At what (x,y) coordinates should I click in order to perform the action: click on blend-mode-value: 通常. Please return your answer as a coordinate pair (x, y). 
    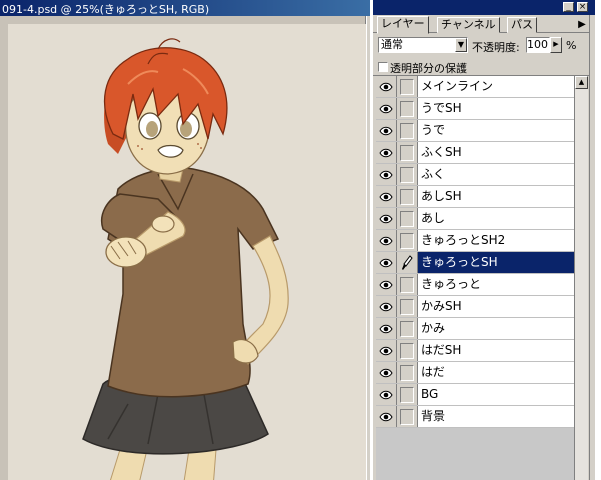
    Looking at the image, I should click on (392, 44).